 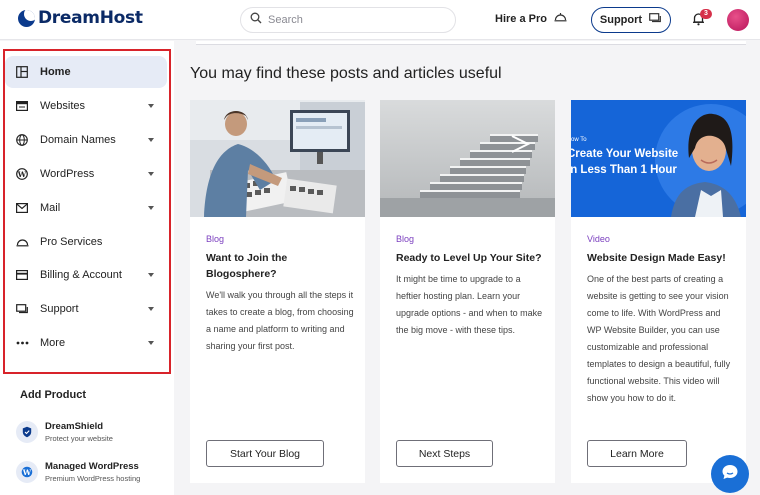 What do you see at coordinates (22, 343) in the screenshot?
I see `more-icon` at bounding box center [22, 343].